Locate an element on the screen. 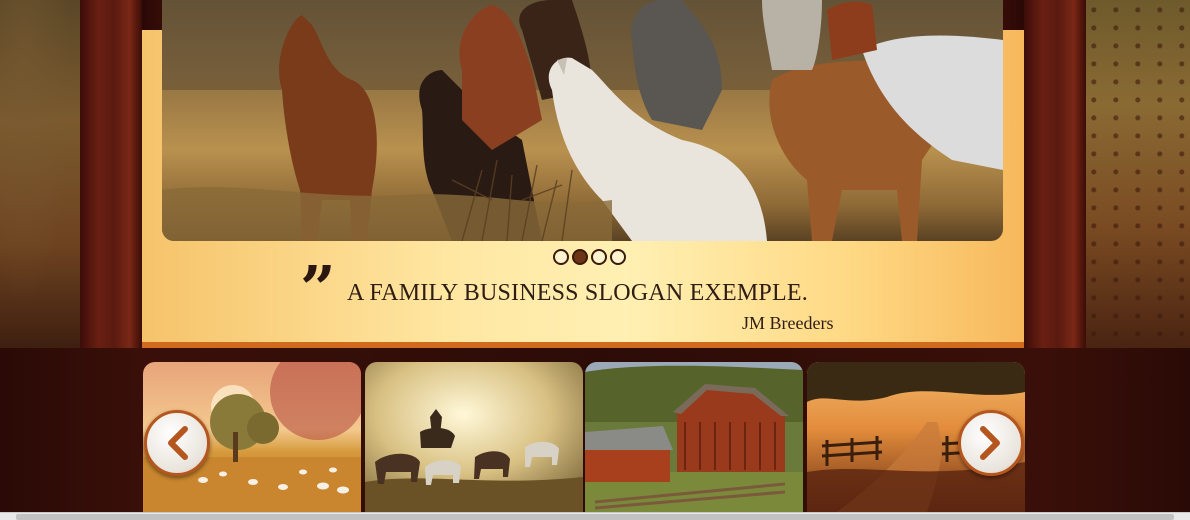 Image resolution: width=1190 pixels, height=520 pixels. wood-frame-left is located at coordinates (111, 174).